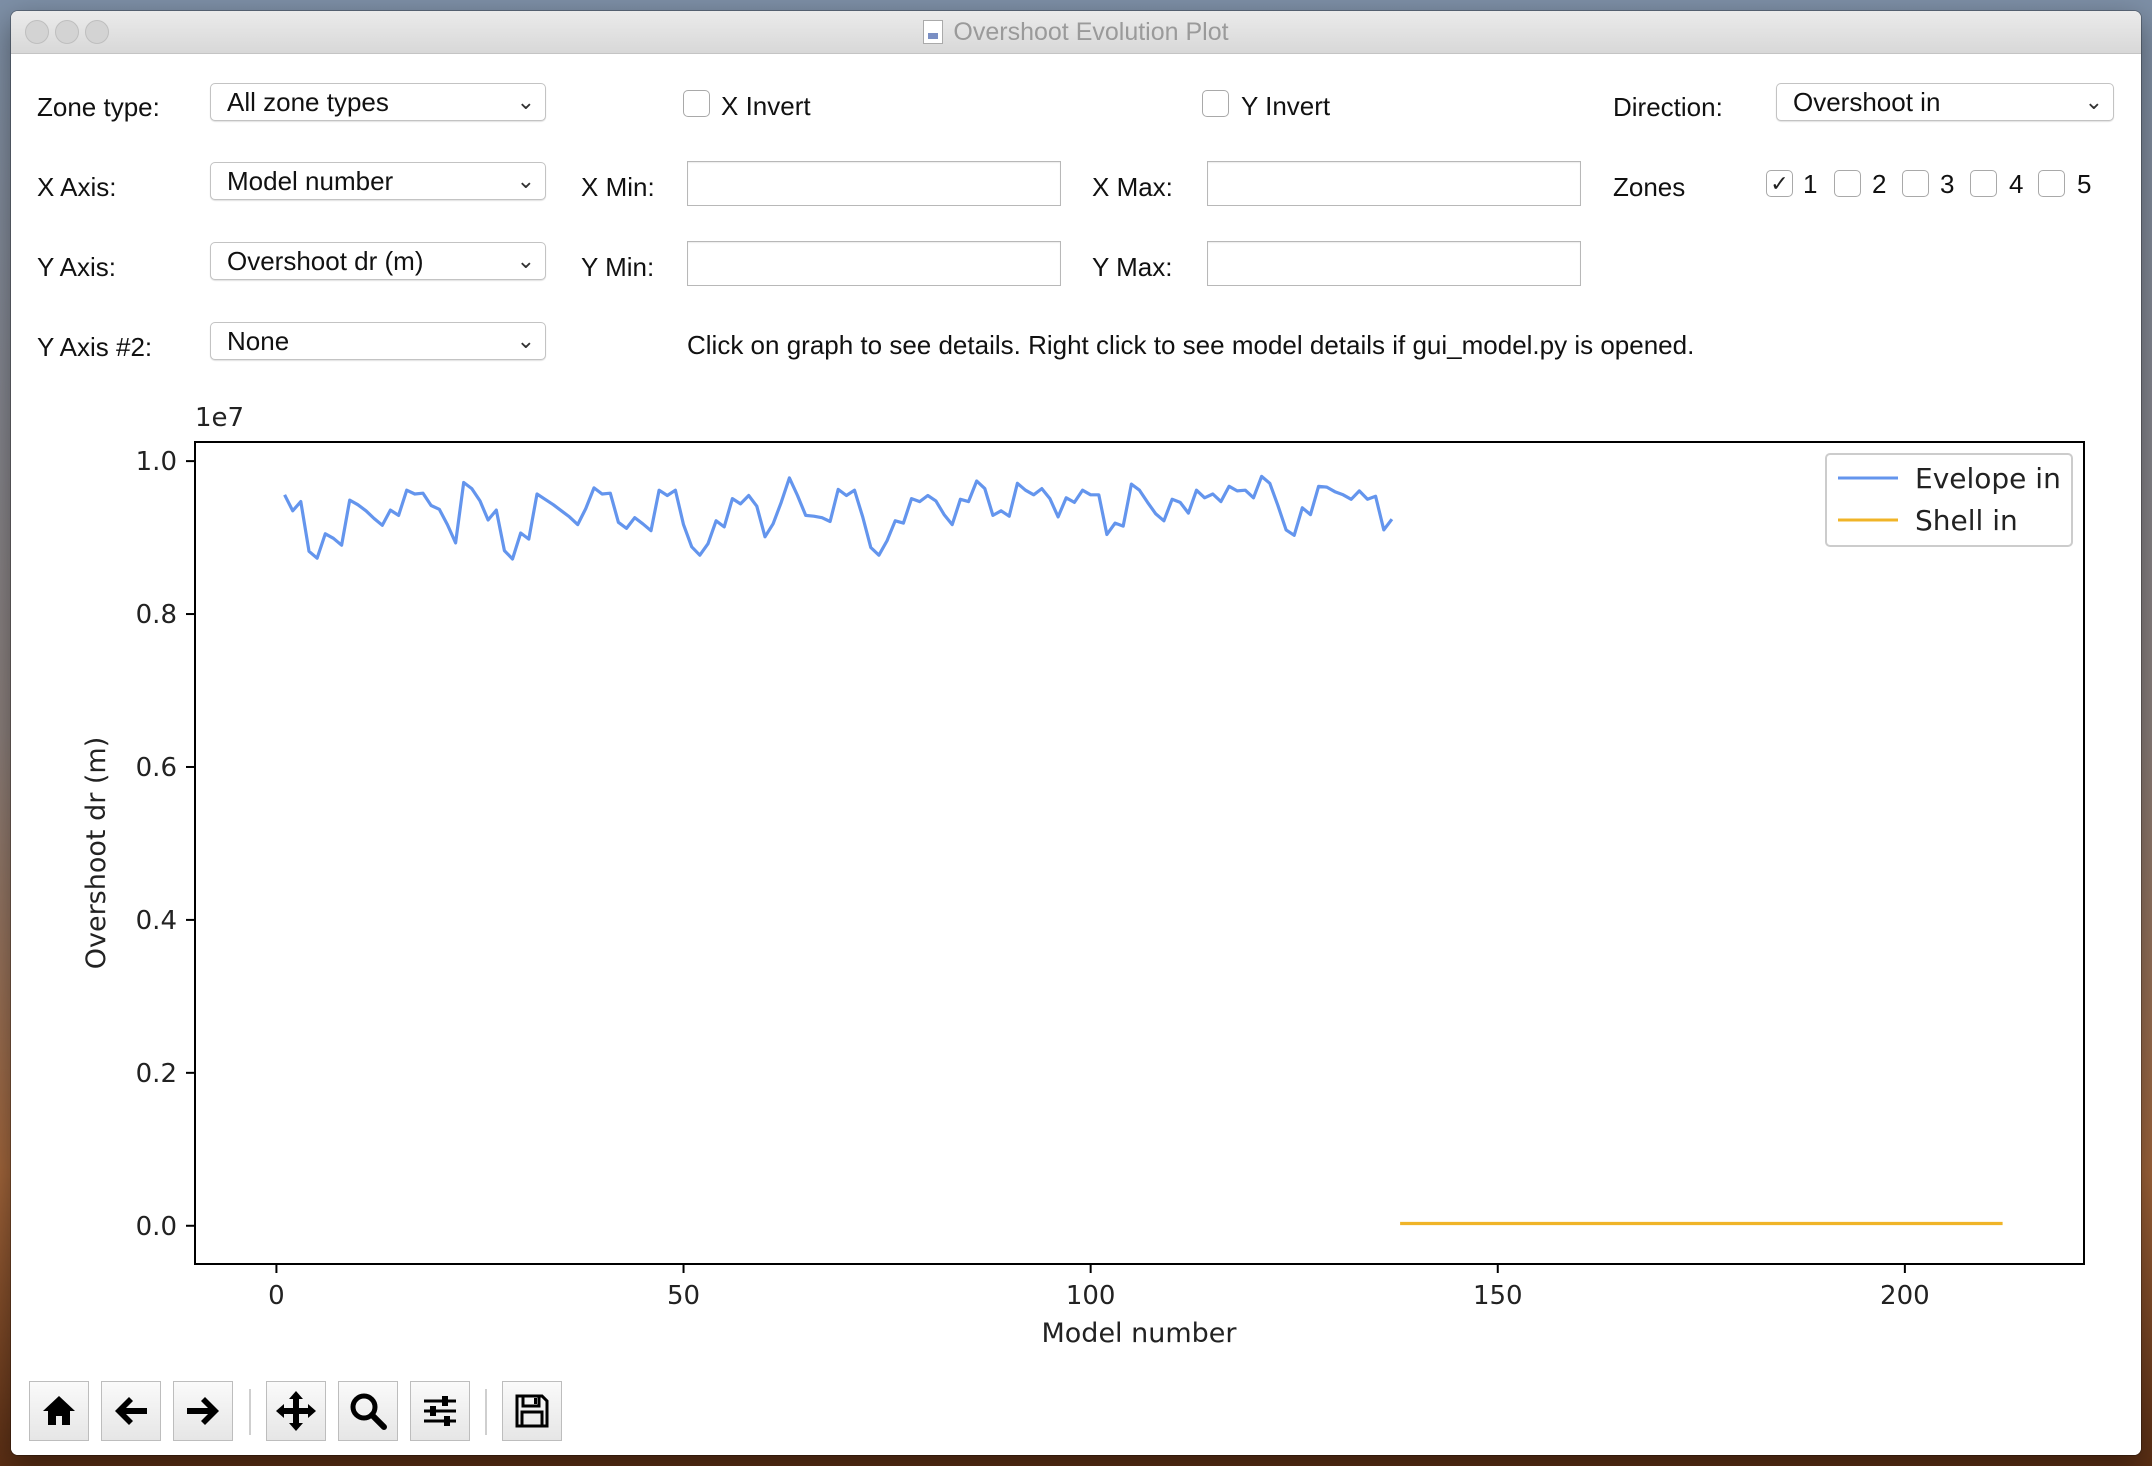 The image size is (2152, 1466). I want to click on y-tick-label: 0.8, so click(156, 615).